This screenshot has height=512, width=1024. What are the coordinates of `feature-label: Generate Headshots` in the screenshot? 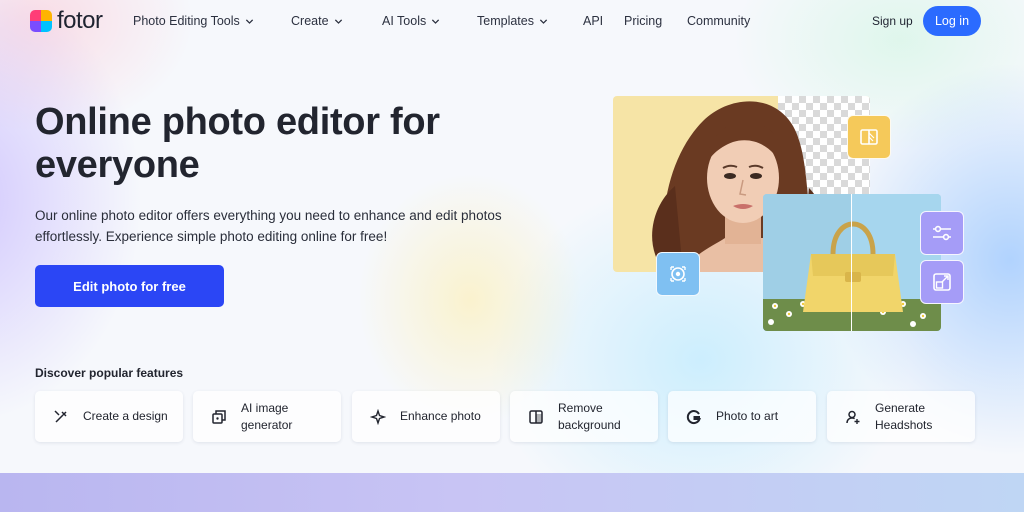 It's located at (904, 416).